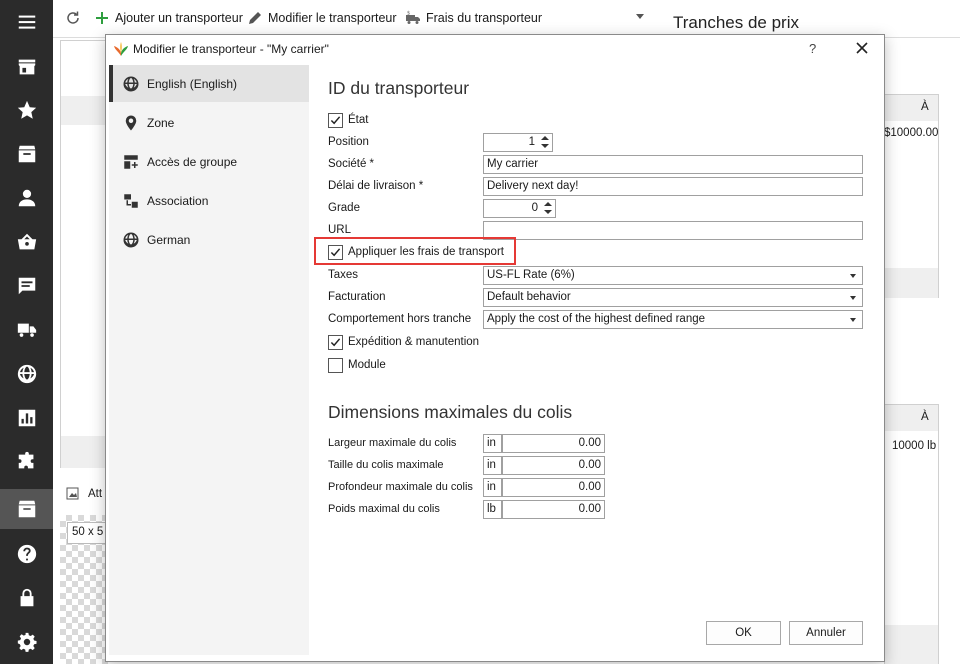 The height and width of the screenshot is (664, 960). Describe the element at coordinates (553, 509) in the screenshot. I see `poids-field: 0.00` at that location.